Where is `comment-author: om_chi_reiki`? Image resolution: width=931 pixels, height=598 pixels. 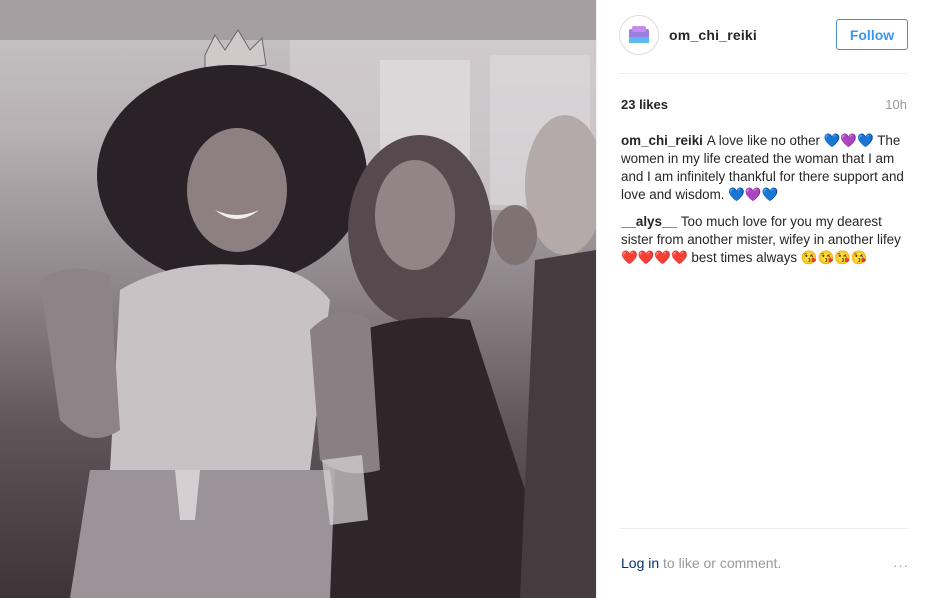 comment-author: om_chi_reiki is located at coordinates (662, 140).